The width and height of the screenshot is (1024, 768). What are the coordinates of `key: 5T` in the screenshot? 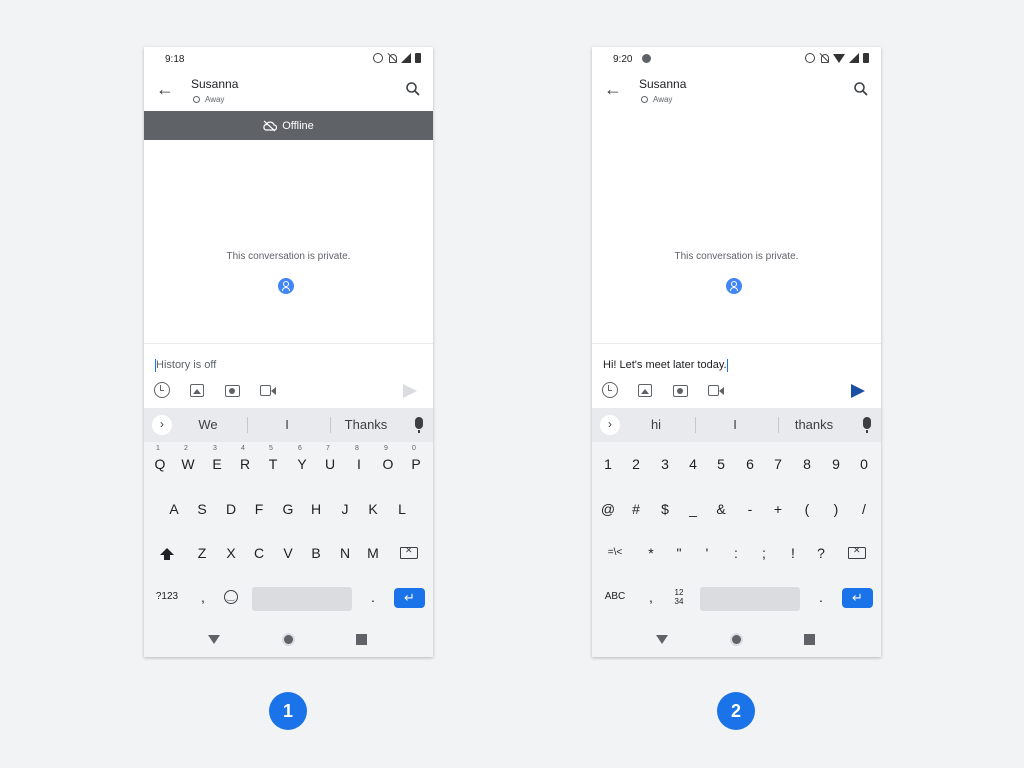 It's located at (273, 462).